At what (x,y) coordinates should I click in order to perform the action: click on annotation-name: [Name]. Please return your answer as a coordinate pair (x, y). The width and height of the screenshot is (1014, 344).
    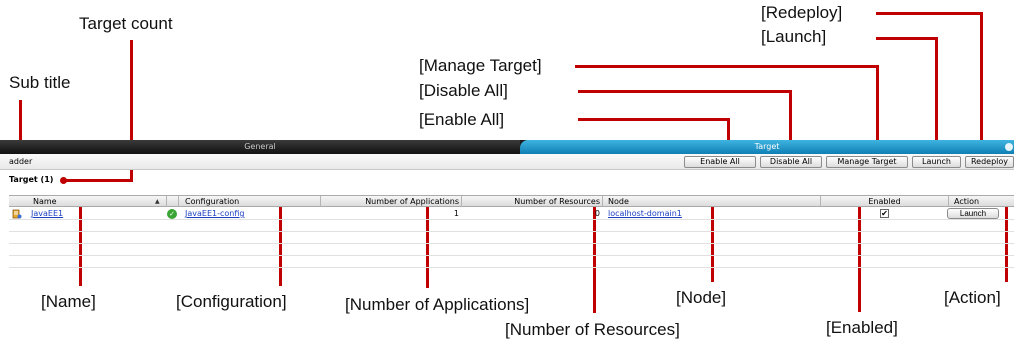
    Looking at the image, I should click on (68, 301).